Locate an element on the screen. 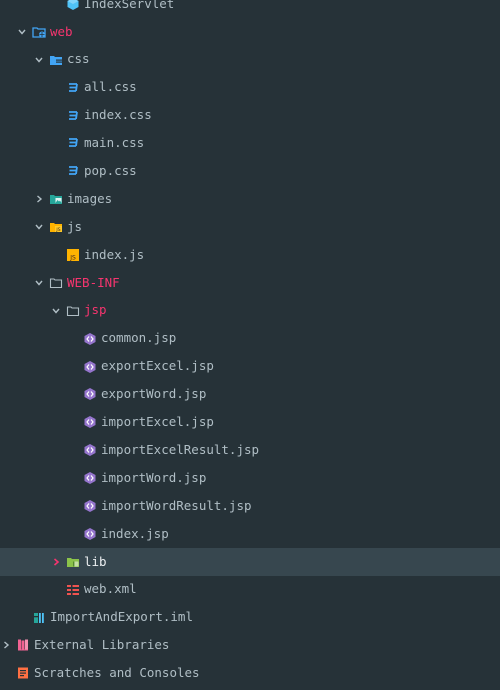 The image size is (500, 690). tree-item-importword-jsp: importWord.jsp is located at coordinates (250, 478).